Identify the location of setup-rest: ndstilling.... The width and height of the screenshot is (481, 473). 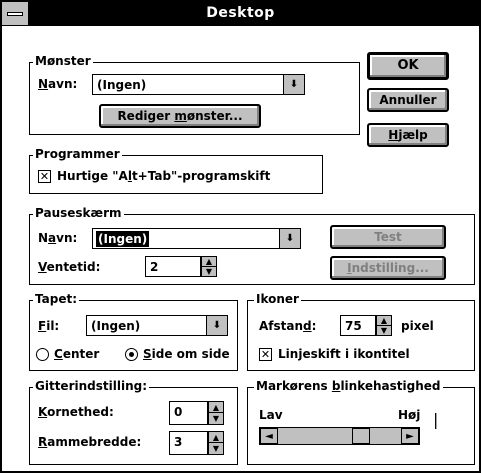
(390, 268).